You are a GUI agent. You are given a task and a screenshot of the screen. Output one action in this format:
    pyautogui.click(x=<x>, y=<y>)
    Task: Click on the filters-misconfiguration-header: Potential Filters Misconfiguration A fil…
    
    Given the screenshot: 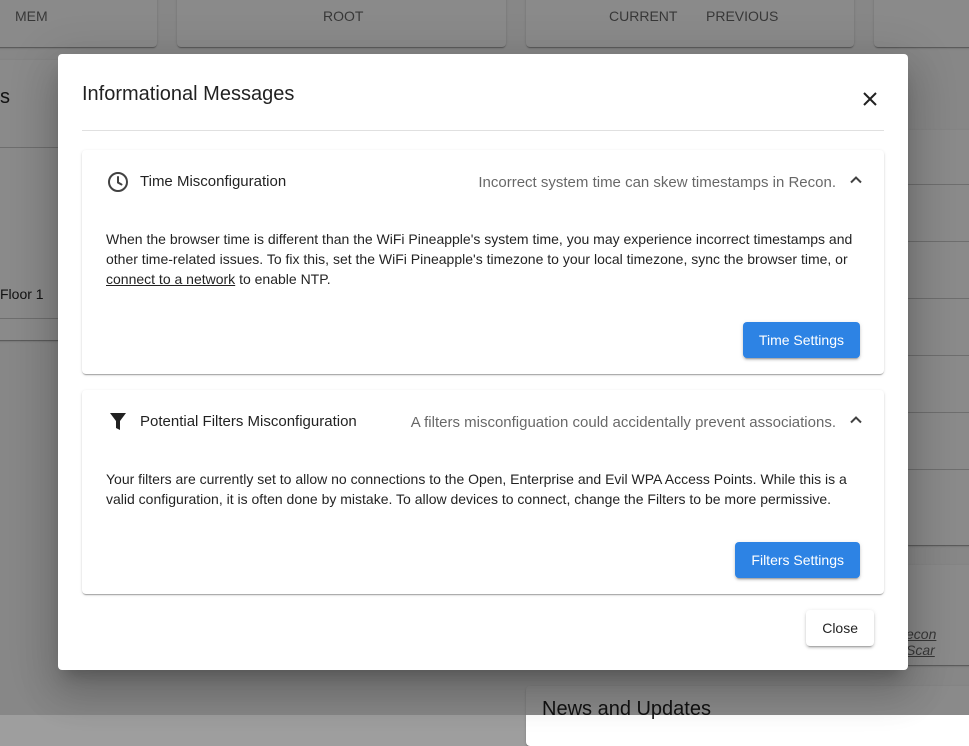 What is the action you would take?
    pyautogui.click(x=483, y=422)
    